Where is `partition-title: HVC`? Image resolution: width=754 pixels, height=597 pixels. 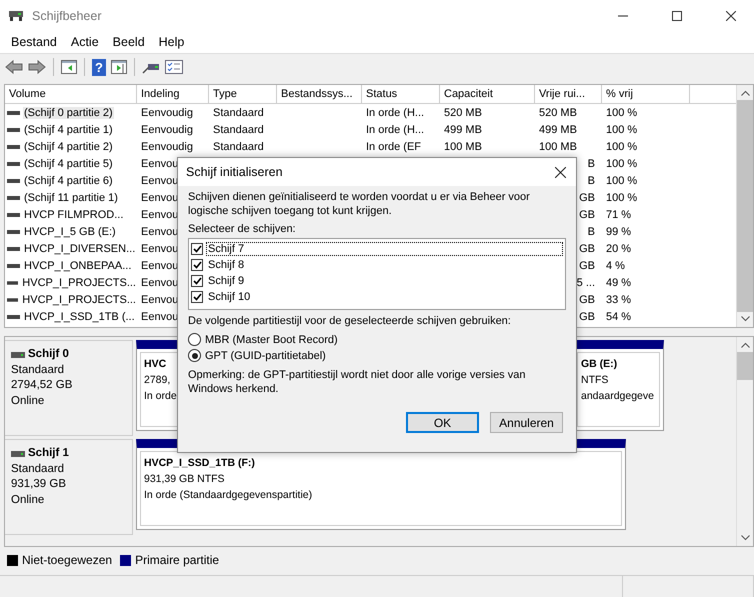 partition-title: HVC is located at coordinates (155, 364).